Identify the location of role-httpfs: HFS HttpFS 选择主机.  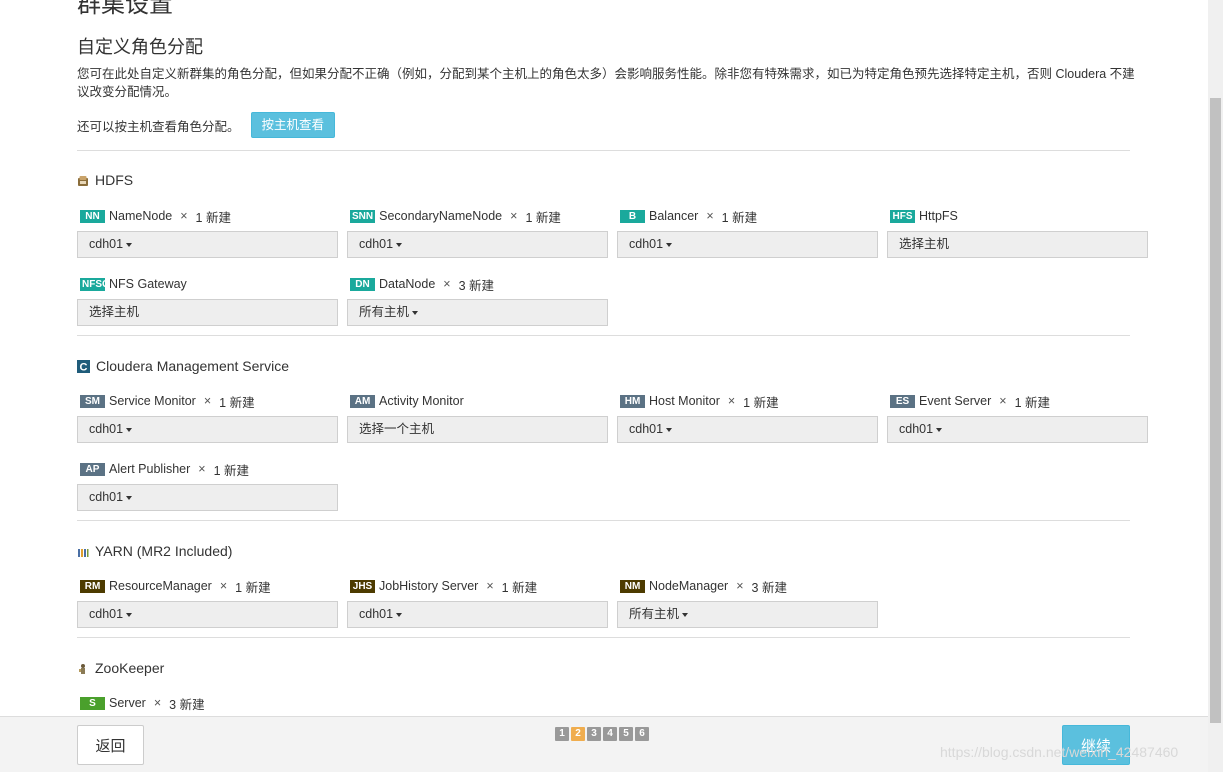
(1018, 232).